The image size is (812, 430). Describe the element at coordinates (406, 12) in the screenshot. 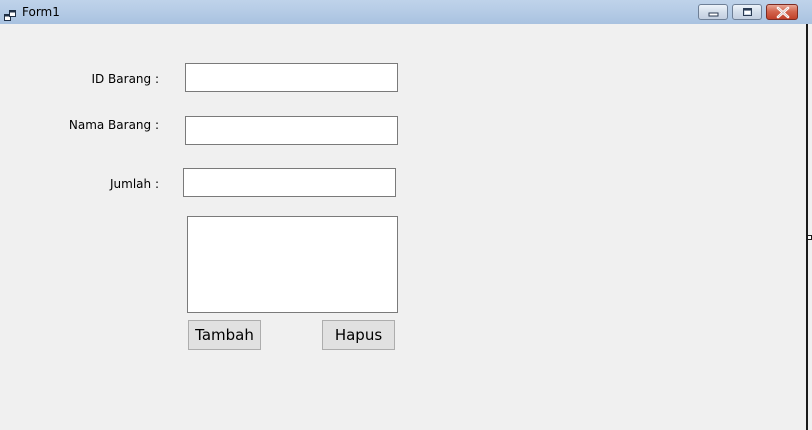

I see `title-bar: Form1` at that location.